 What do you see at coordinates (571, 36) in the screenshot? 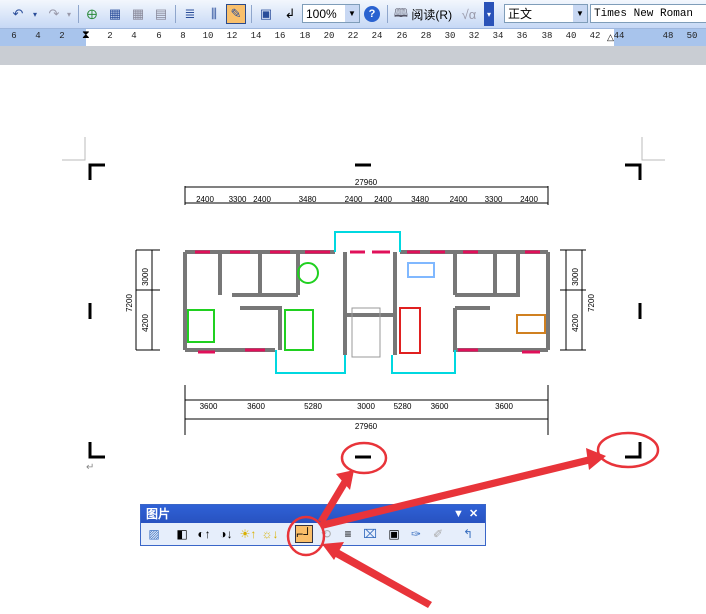
I see `ruler-tick: 40` at bounding box center [571, 36].